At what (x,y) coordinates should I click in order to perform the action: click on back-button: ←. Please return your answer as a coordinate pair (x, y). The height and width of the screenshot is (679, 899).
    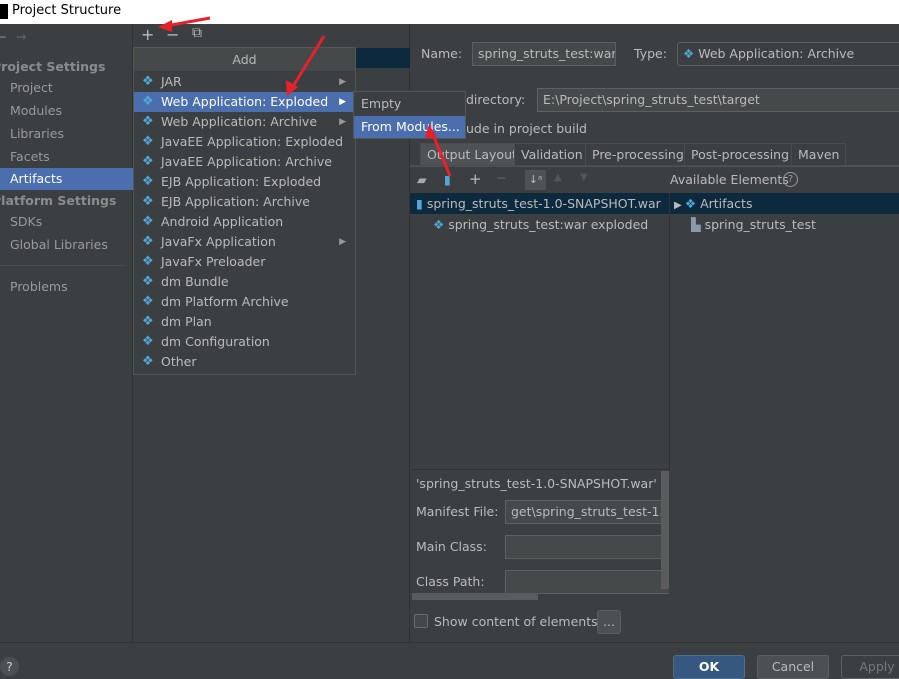
    Looking at the image, I should click on (3, 36).